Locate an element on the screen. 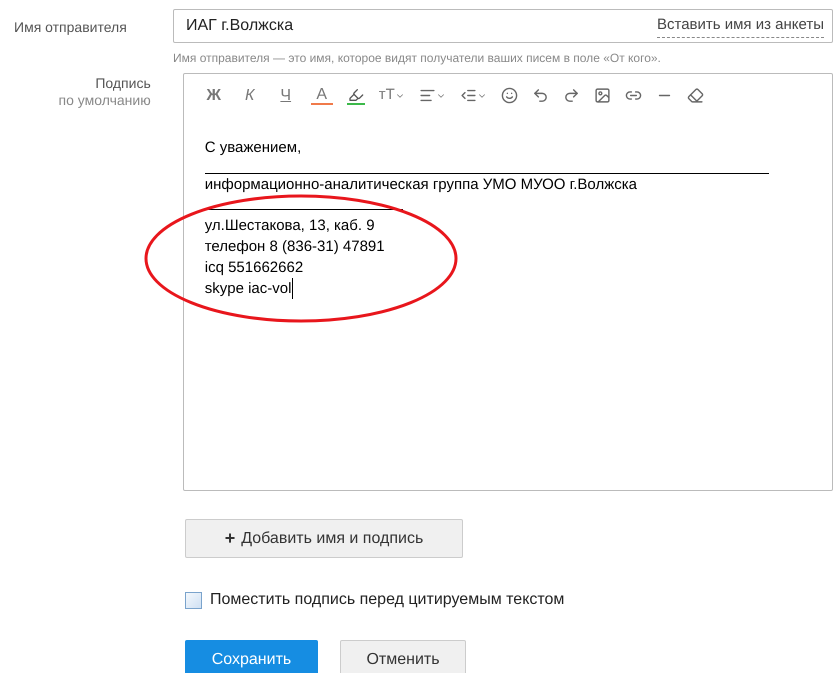 The image size is (833, 673). signature-line: icq 551662662 is located at coordinates (254, 268).